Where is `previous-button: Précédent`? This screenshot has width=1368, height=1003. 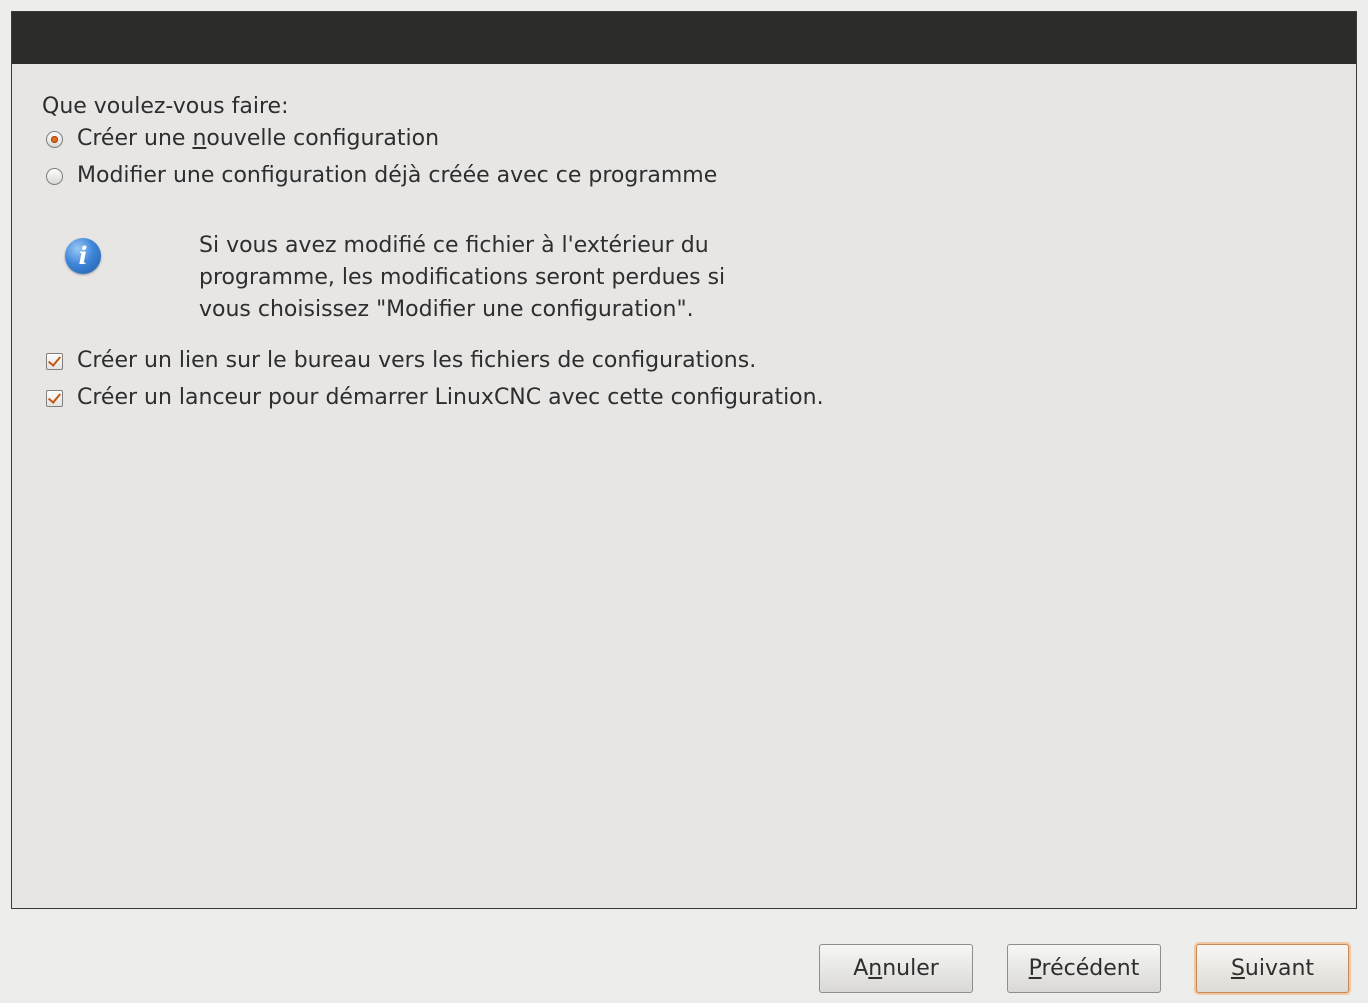
previous-button: Précédent is located at coordinates (1084, 968).